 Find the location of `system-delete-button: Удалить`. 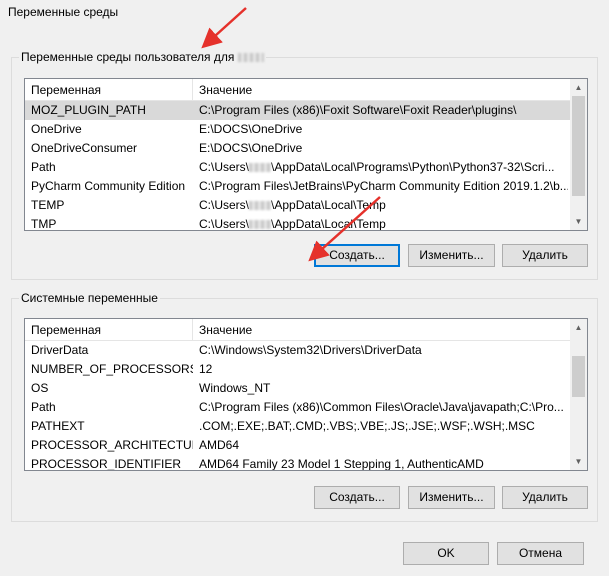

system-delete-button: Удалить is located at coordinates (545, 497).